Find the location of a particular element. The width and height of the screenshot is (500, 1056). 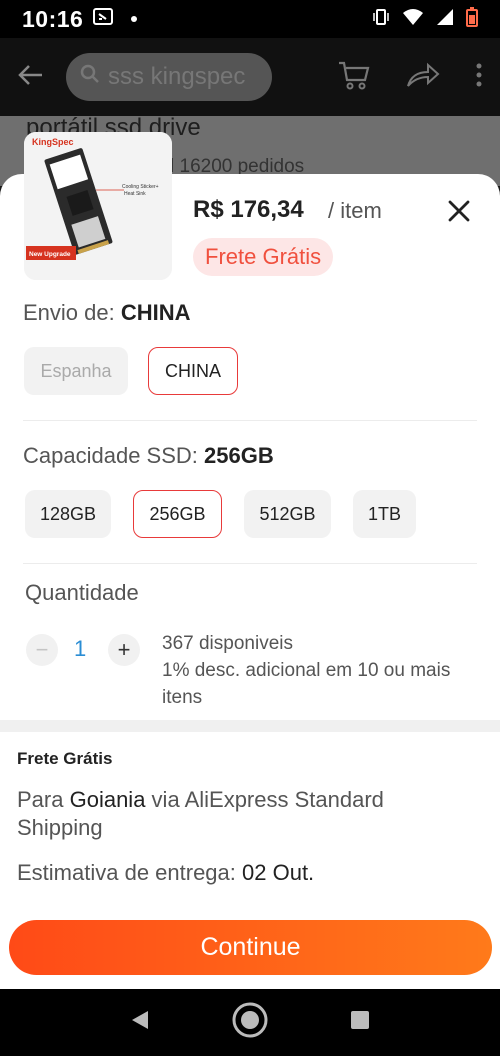

cart-icon is located at coordinates (354, 77).